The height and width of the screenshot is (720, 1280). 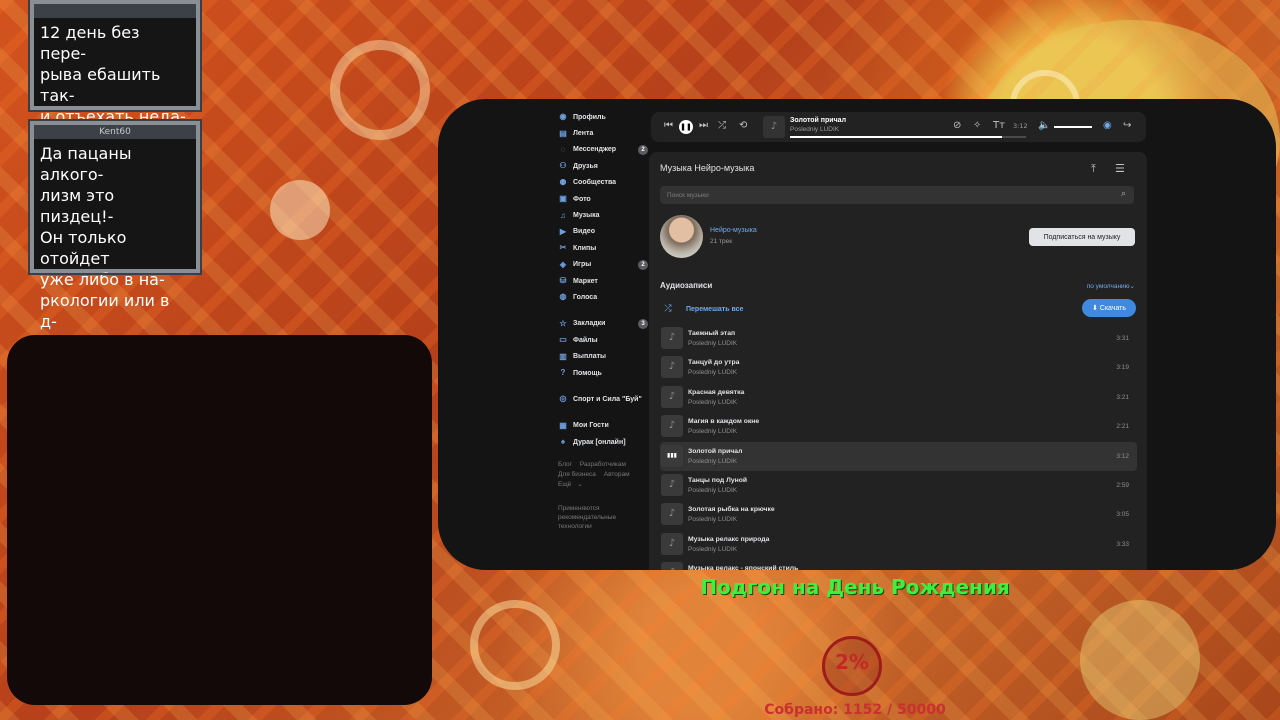 I want to click on sparkle-icon: ✧, so click(x=977, y=126).